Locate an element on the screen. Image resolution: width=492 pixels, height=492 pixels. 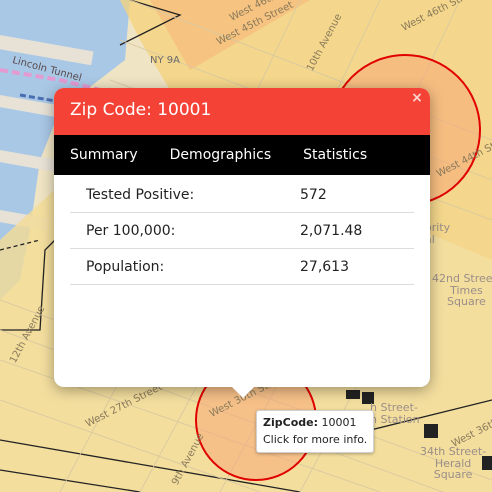
herald-square-label: 34th Street- Herald Square is located at coordinates (453, 463).